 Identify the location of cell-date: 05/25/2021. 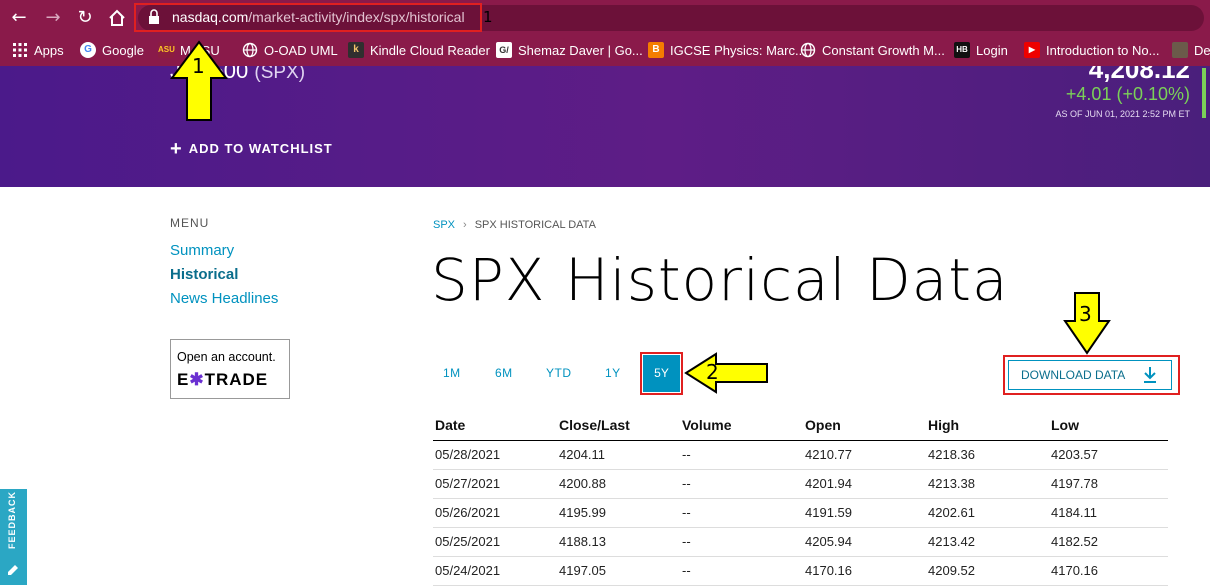
(495, 542).